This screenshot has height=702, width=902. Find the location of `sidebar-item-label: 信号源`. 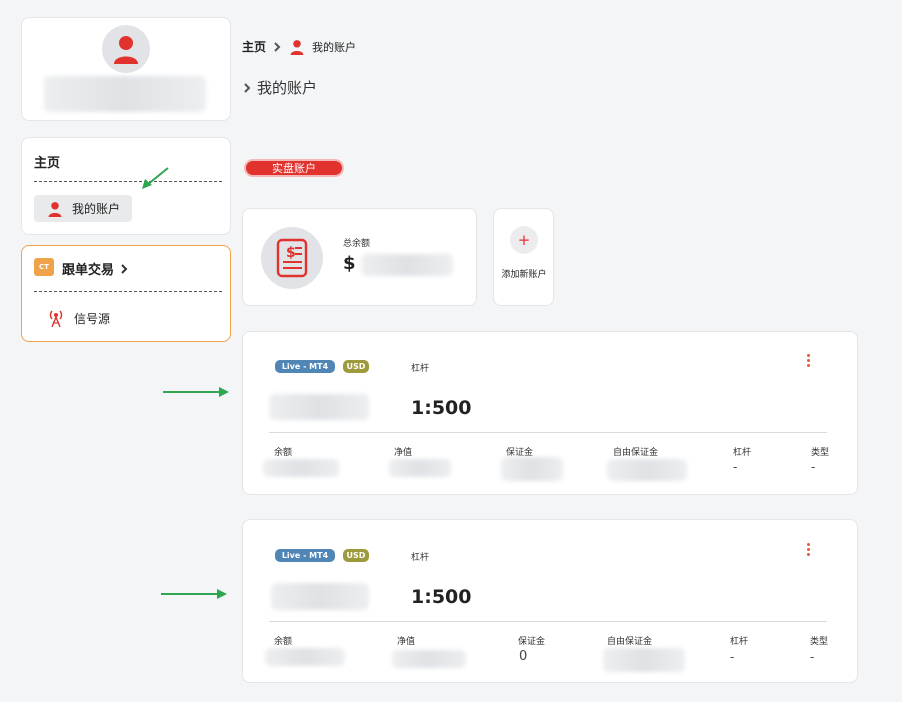

sidebar-item-label: 信号源 is located at coordinates (92, 318).